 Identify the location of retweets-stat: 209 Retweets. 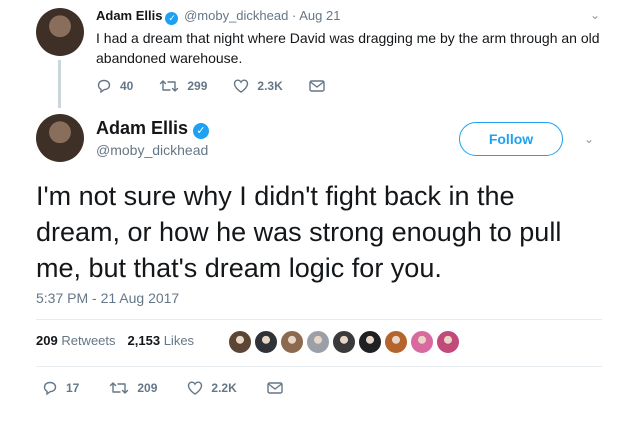
(76, 340).